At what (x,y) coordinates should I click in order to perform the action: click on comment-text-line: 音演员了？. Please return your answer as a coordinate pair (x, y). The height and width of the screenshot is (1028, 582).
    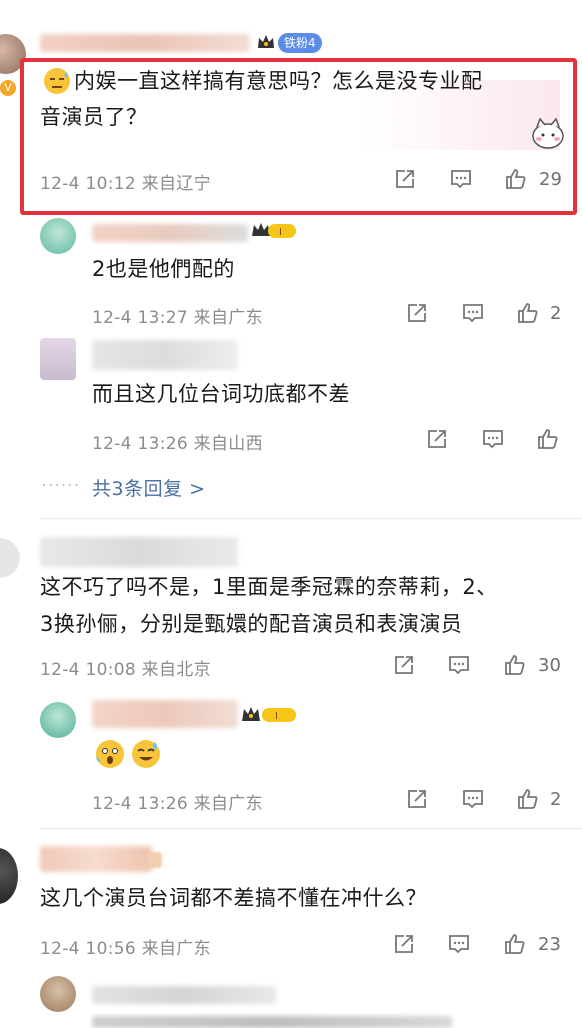
    Looking at the image, I should click on (94, 117).